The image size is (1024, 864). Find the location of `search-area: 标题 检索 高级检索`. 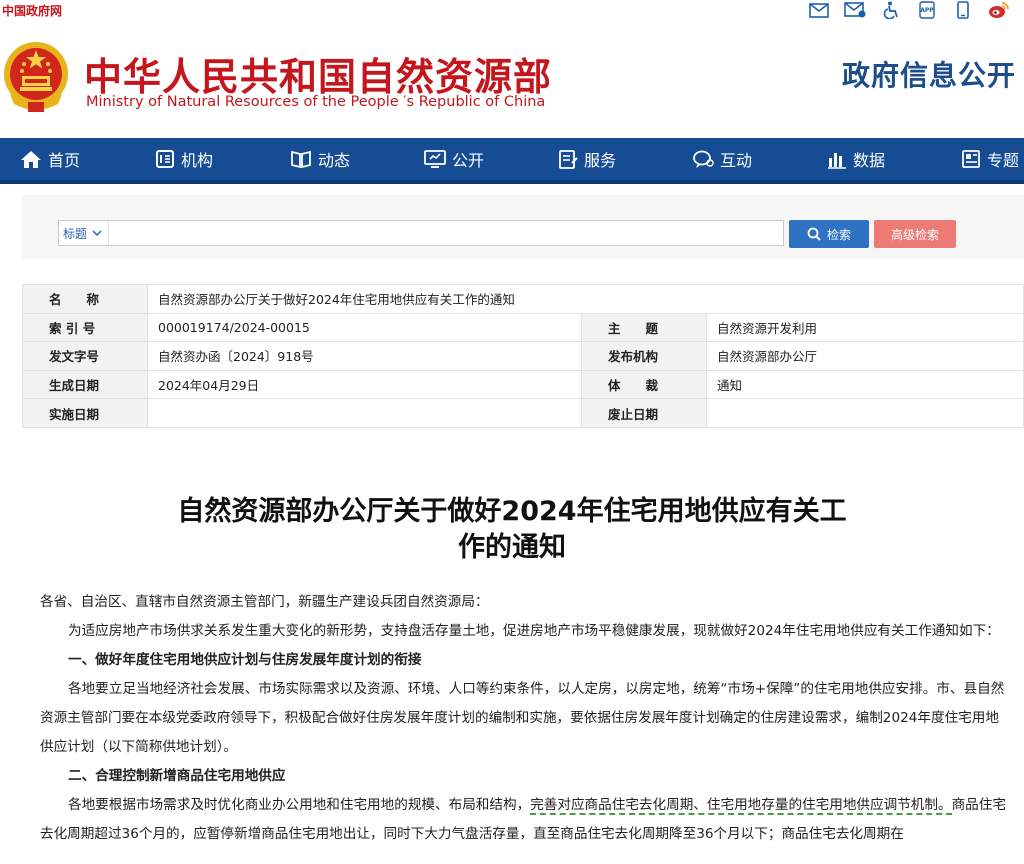

search-area: 标题 检索 高级检索 is located at coordinates (523, 227).